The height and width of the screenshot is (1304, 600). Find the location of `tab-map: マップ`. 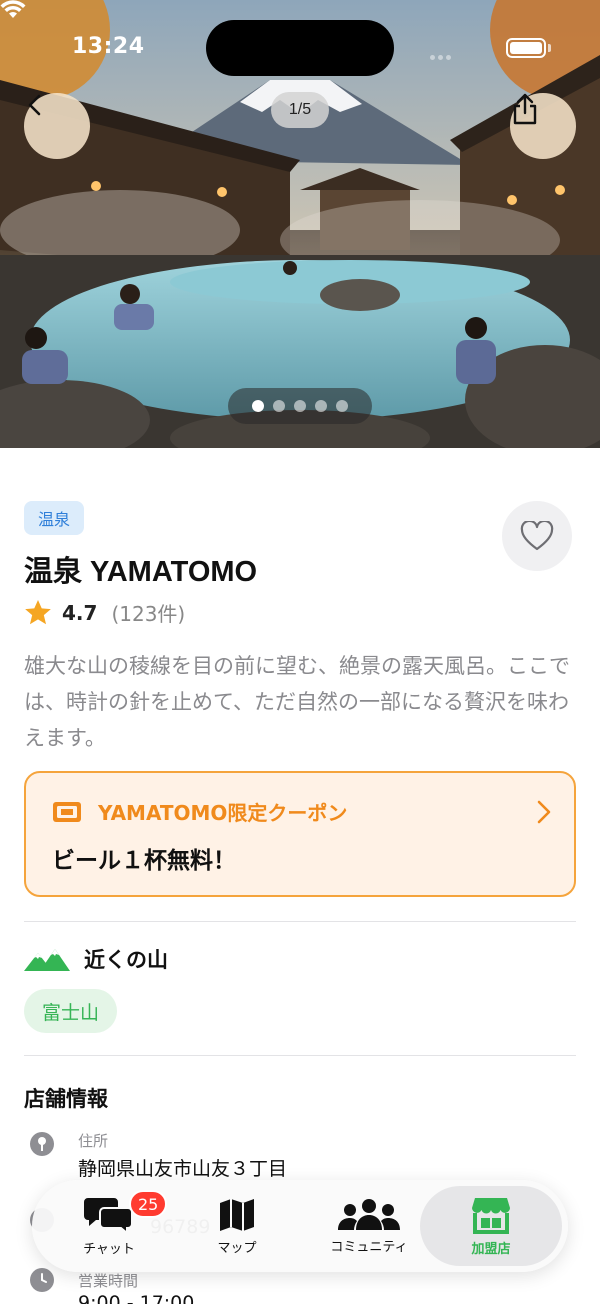

tab-map: マップ is located at coordinates (237, 1226).